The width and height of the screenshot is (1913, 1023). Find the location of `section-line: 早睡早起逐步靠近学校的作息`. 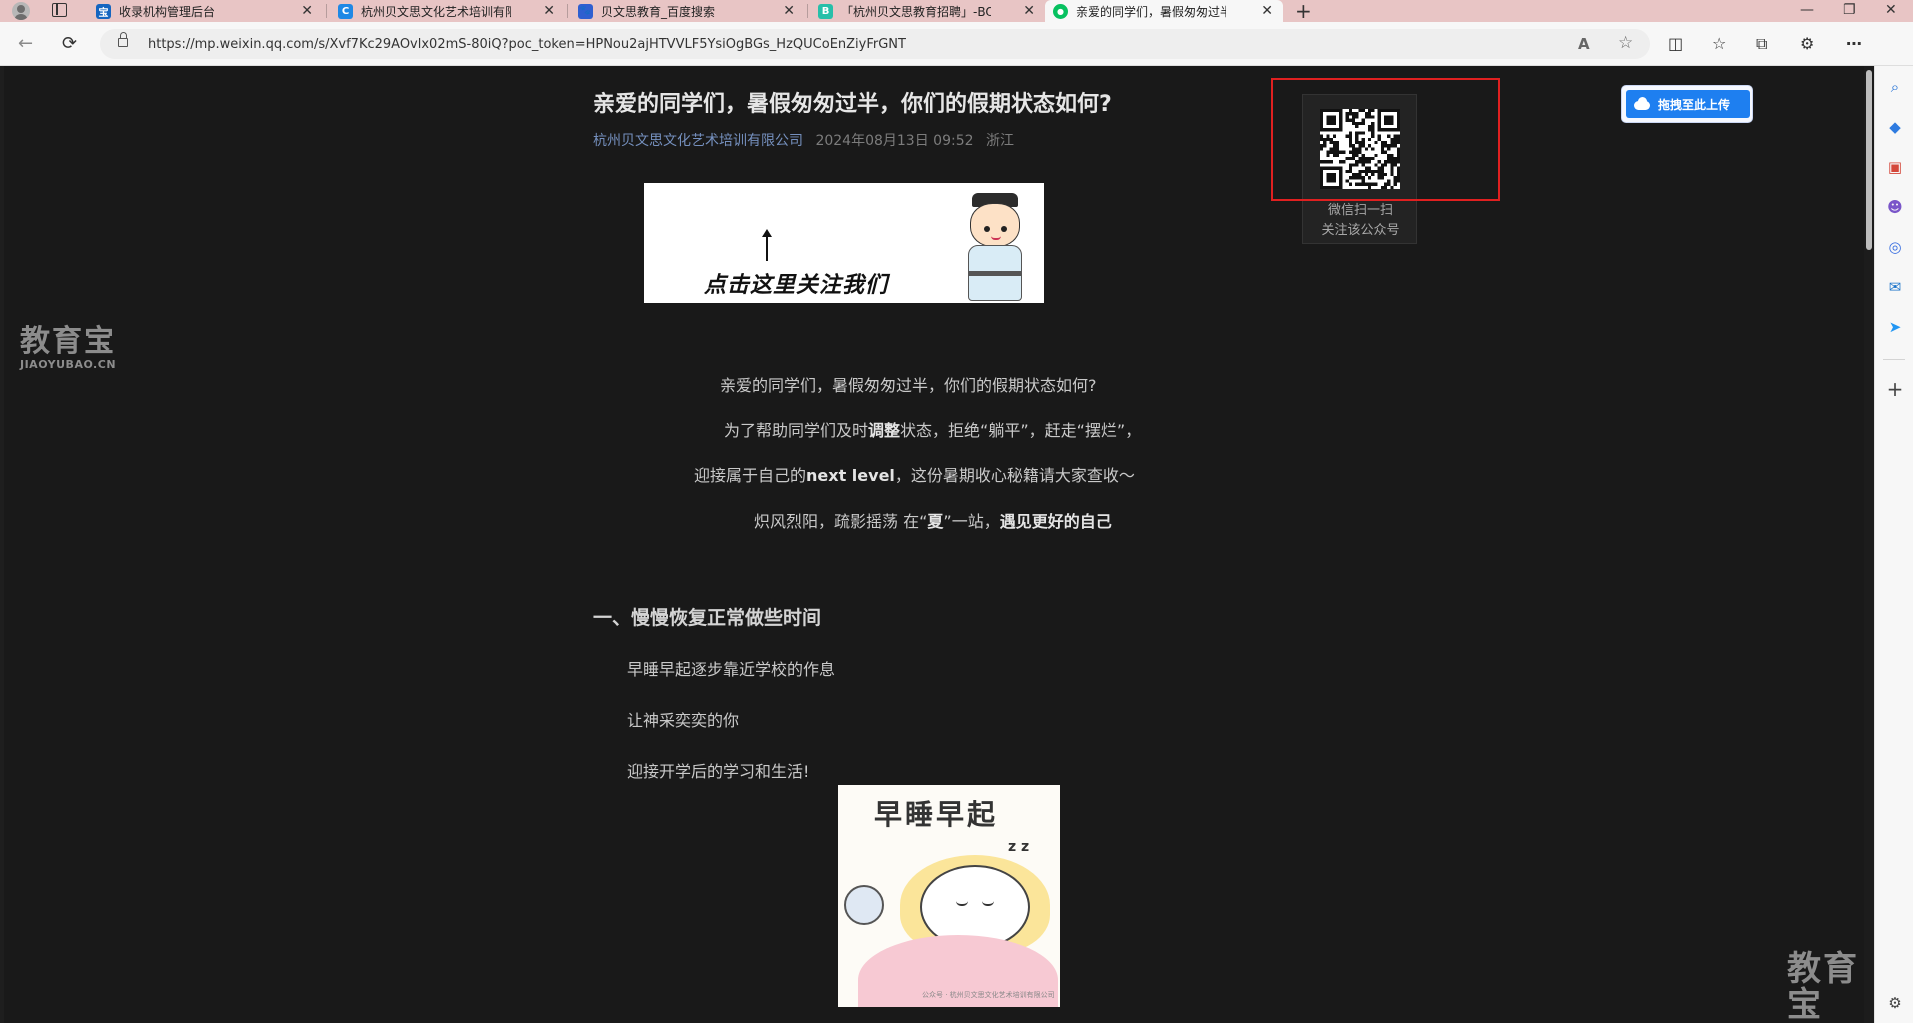

section-line: 早睡早起逐步靠近学校的作息 is located at coordinates (731, 669).